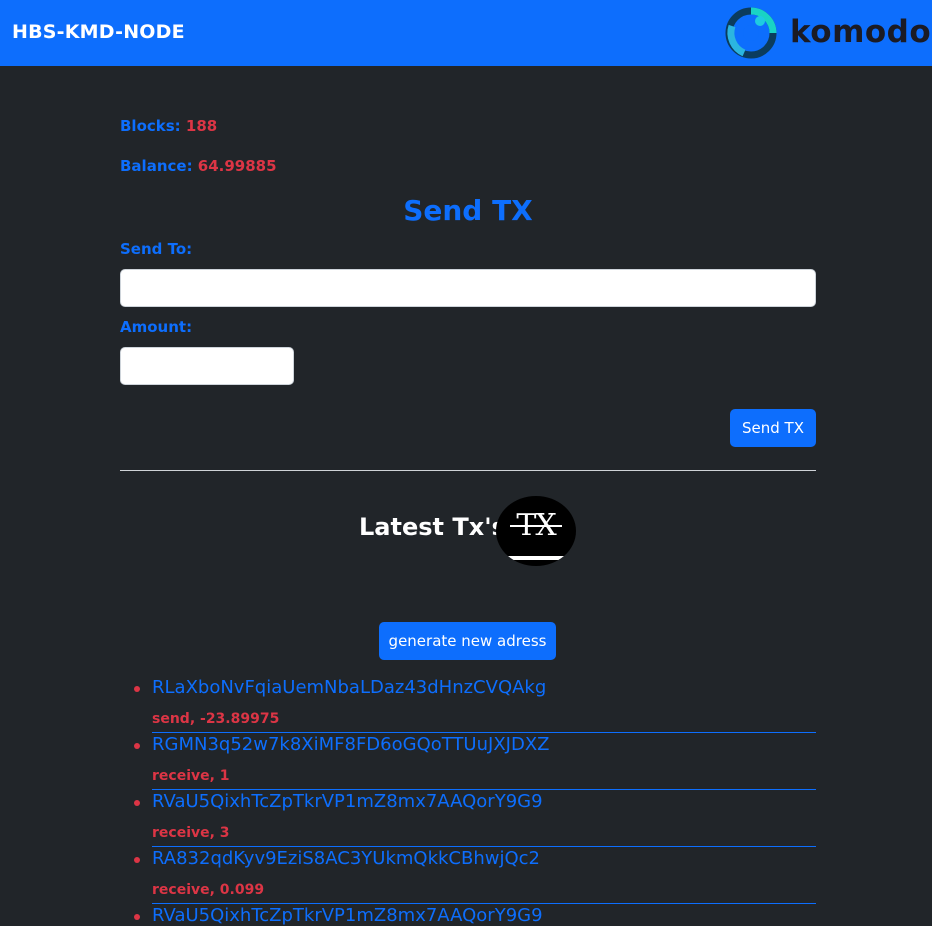 The height and width of the screenshot is (926, 932). Describe the element at coordinates (191, 833) in the screenshot. I see `transaction-type-amount: receive, 3` at that location.